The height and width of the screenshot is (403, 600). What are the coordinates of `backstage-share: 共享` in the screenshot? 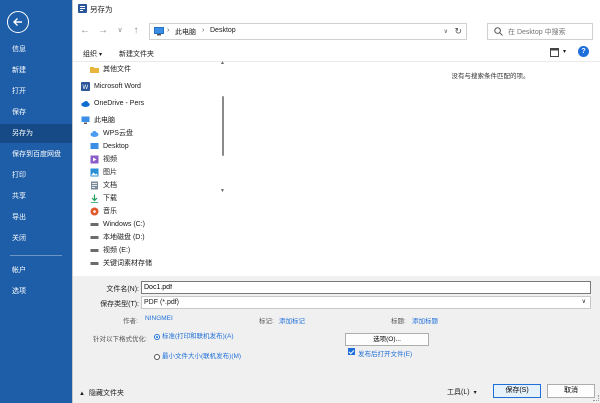 It's located at (36, 196).